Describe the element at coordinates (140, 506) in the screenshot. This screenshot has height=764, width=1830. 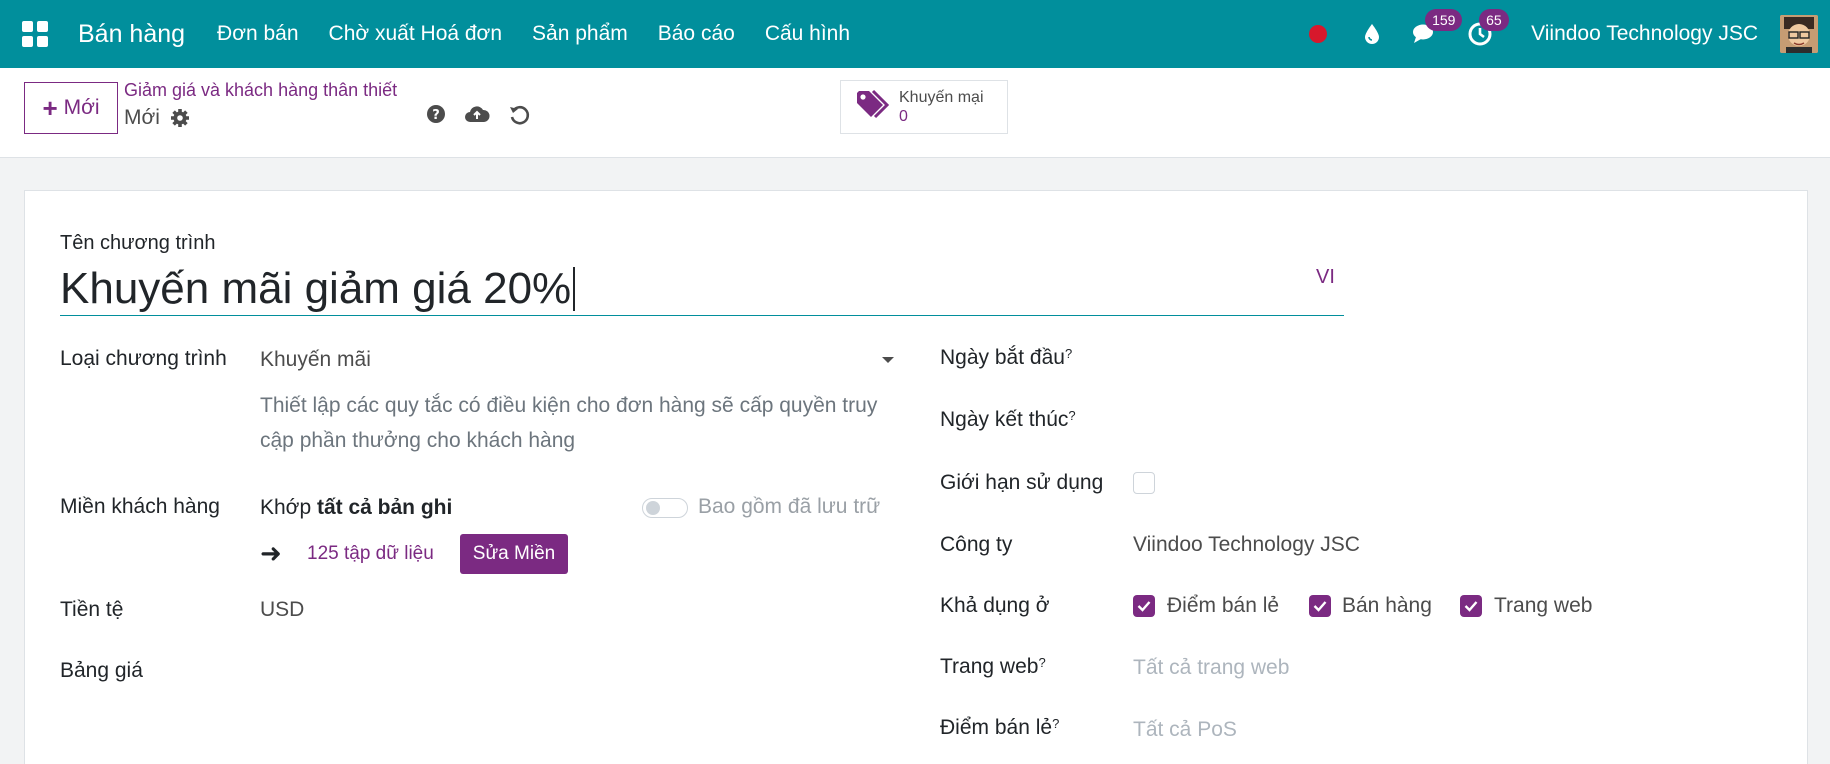
I see `customer-domain-label: Miền khách hàng` at that location.